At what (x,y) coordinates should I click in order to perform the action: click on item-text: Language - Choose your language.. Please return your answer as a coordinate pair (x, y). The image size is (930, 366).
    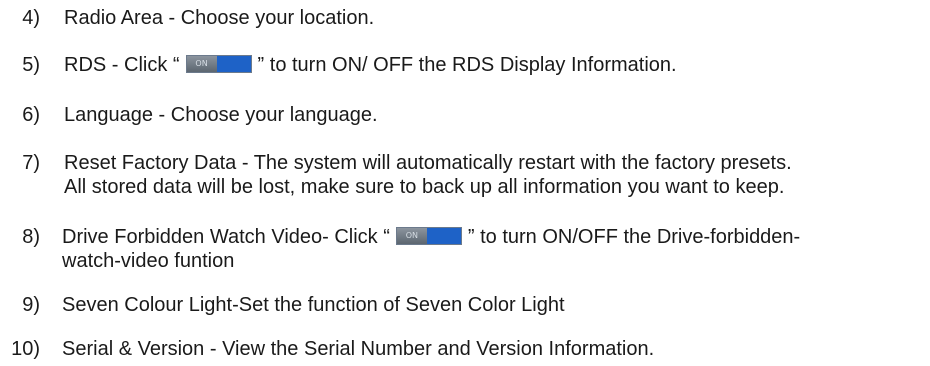
    Looking at the image, I should click on (221, 115).